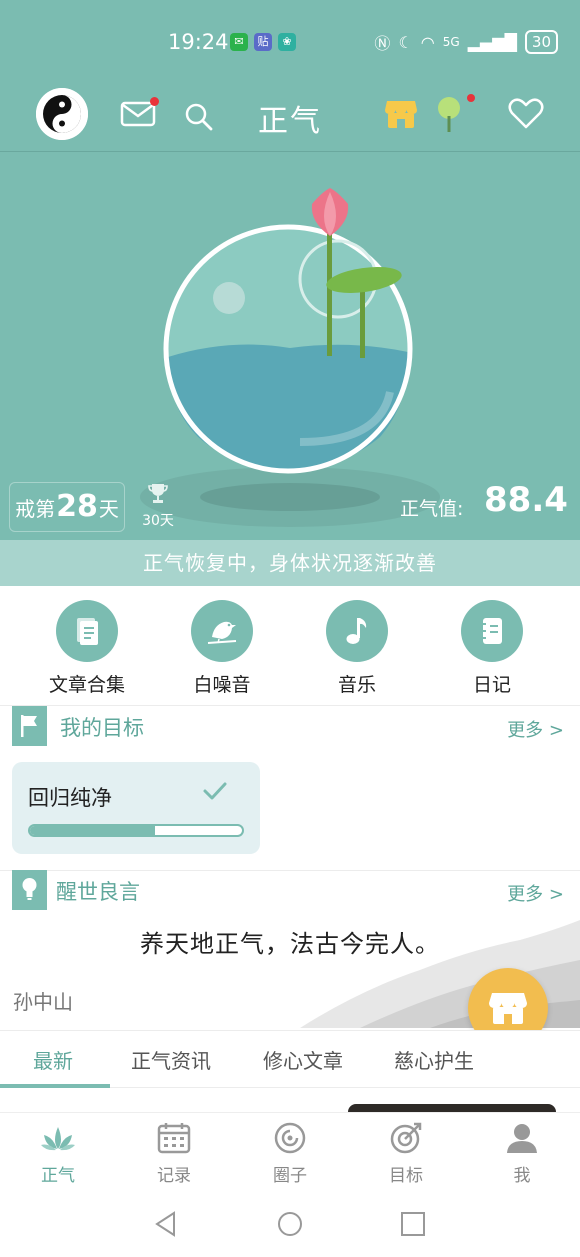 The image size is (580, 1257). What do you see at coordinates (290, 944) in the screenshot?
I see `quote-text: 养天地正气，法古今完人。` at bounding box center [290, 944].